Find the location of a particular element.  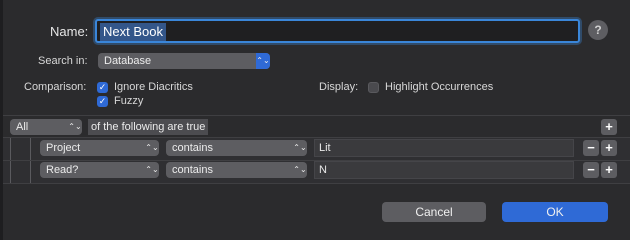

name-field: Next Book is located at coordinates (337, 31).